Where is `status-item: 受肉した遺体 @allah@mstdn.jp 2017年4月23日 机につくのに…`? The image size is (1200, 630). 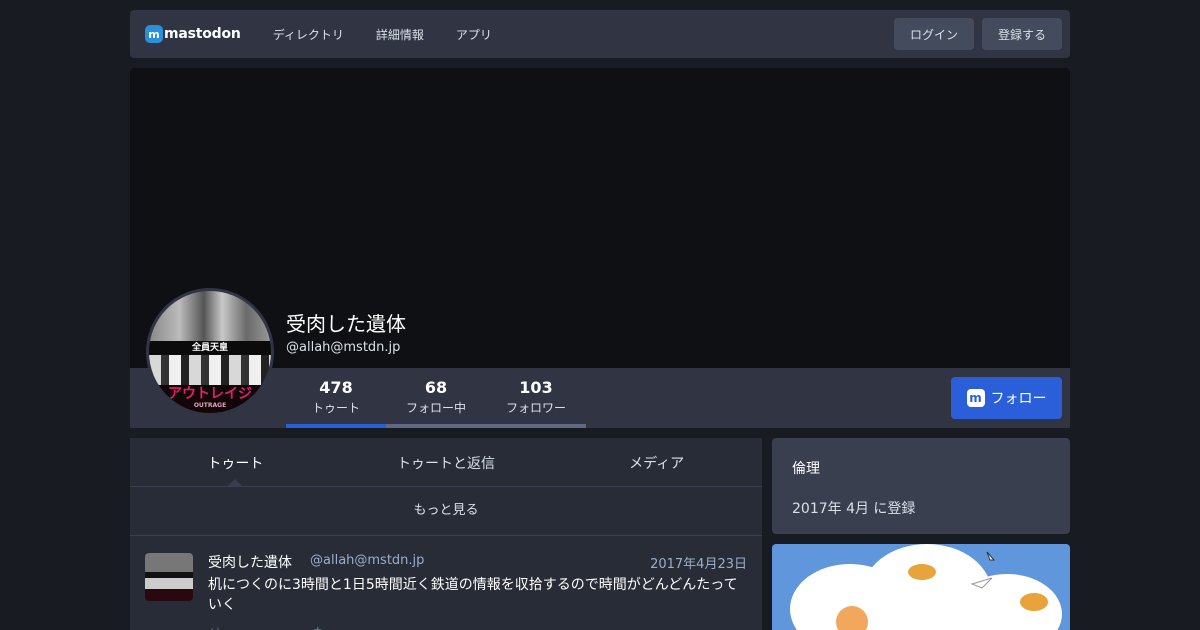
status-item: 受肉した遺体 @allah@mstdn.jp 2017年4月23日 机につくのに… is located at coordinates (446, 583).